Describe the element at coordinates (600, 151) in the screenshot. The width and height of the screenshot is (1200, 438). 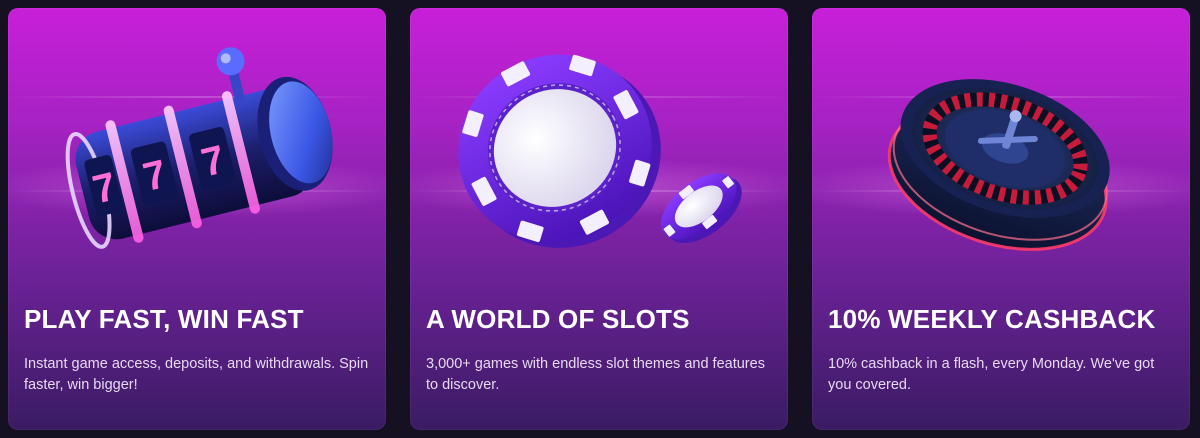
I see `casino-chips-icon` at that location.